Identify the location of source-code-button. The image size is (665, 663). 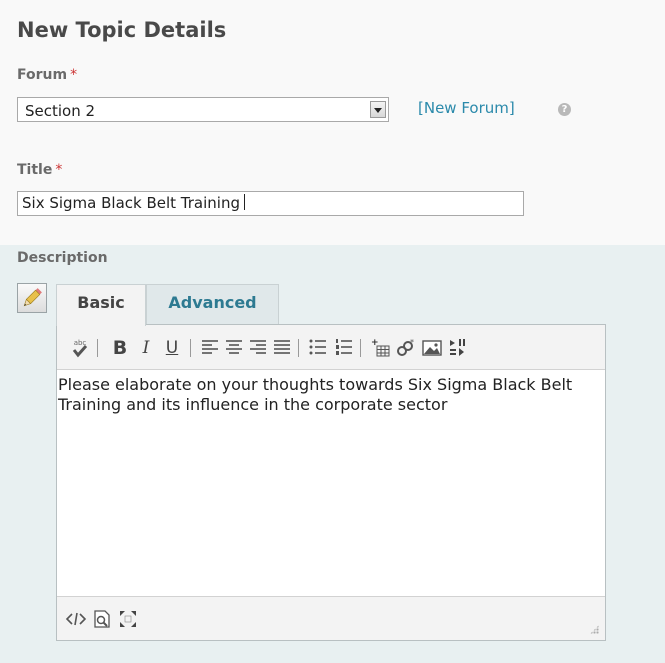
(76, 619).